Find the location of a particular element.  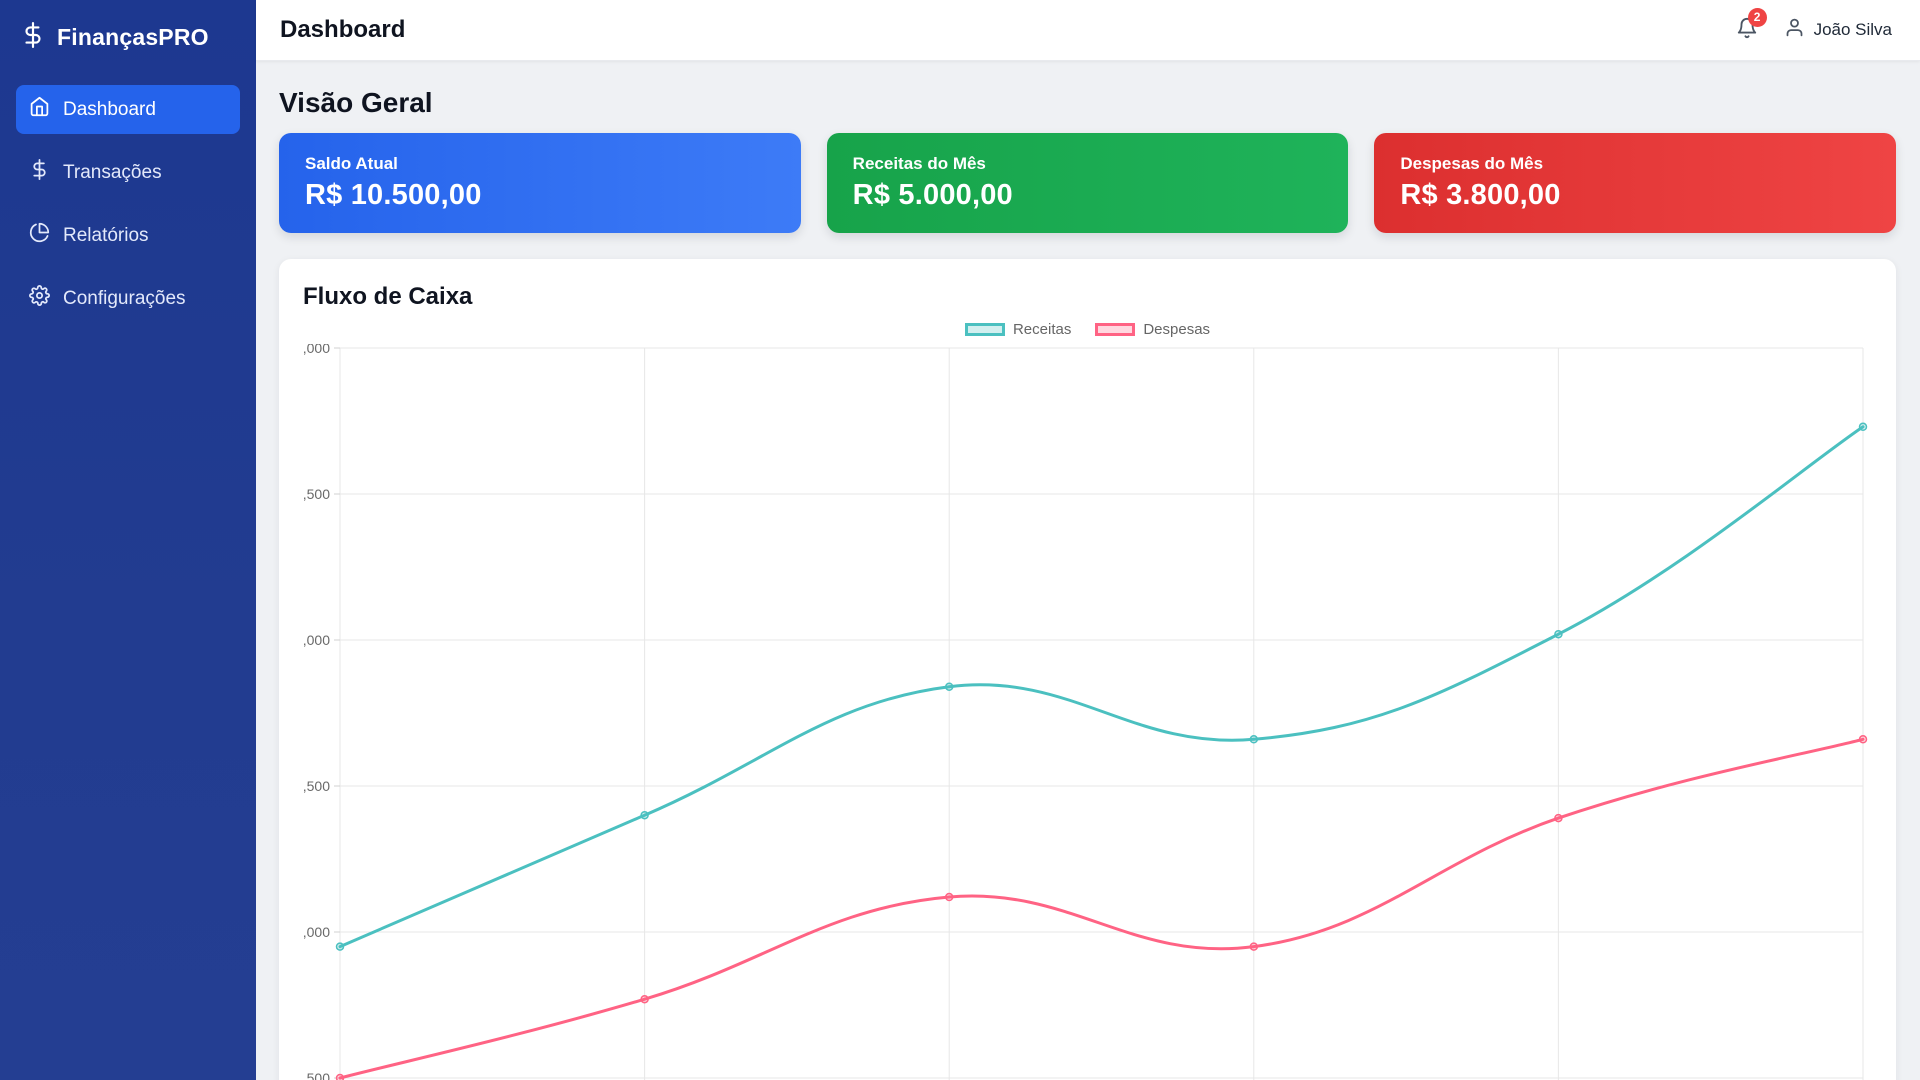

legend-item-despesas: Despesas is located at coordinates (1152, 329).